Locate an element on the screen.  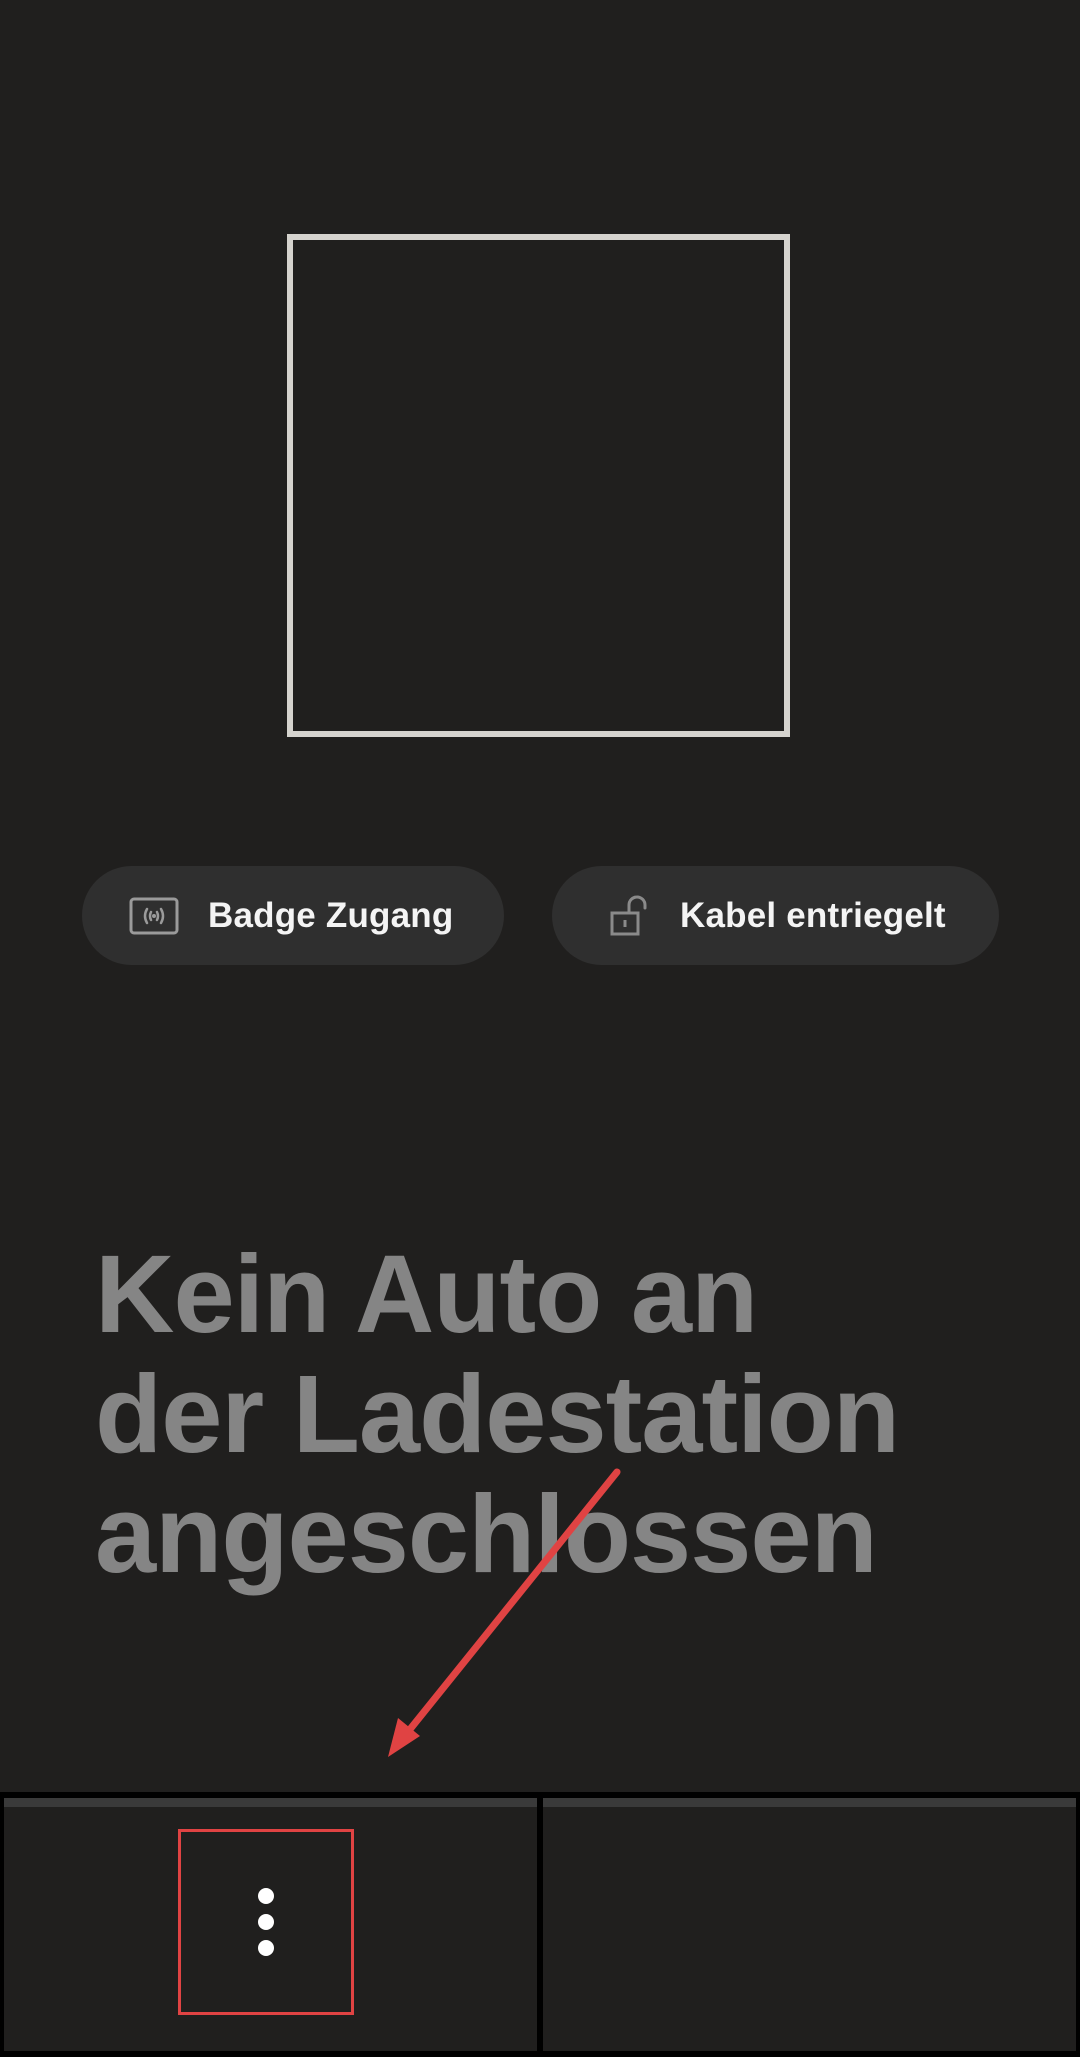
charger-image-frame is located at coordinates (538, 485).